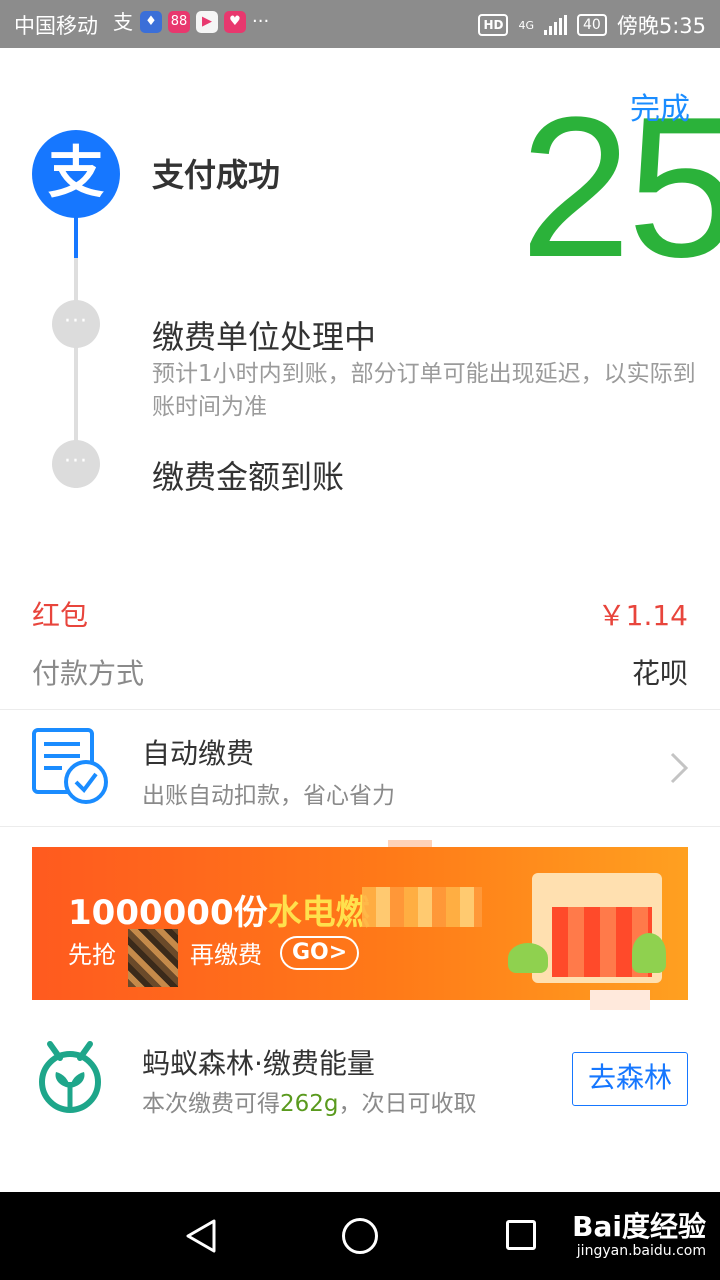  Describe the element at coordinates (660, 106) in the screenshot. I see `done-button: 完成` at that location.